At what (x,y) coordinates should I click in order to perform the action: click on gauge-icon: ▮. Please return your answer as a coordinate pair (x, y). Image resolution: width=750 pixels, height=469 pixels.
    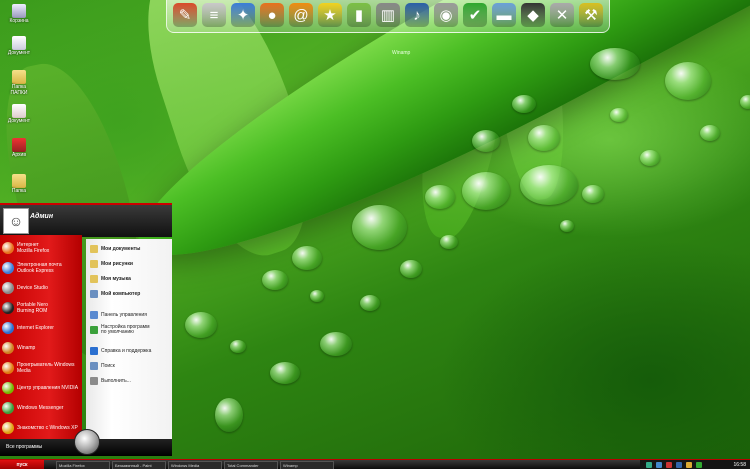
    Looking at the image, I should click on (359, 15).